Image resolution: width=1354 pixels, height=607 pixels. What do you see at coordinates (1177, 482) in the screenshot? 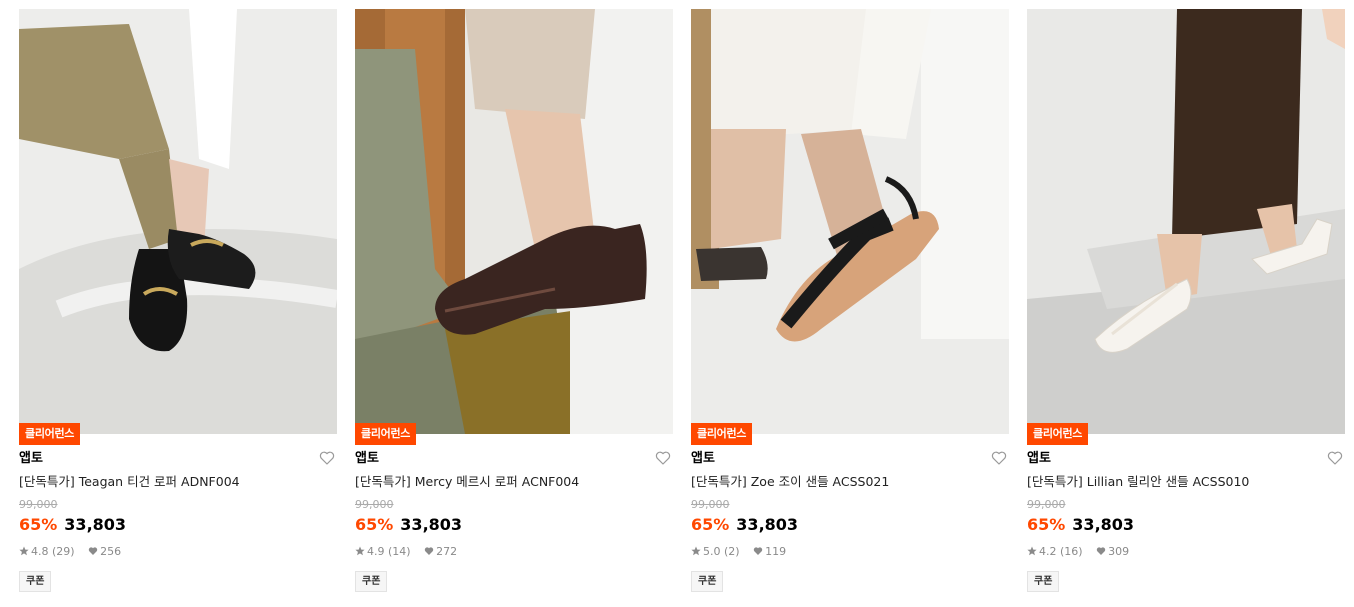
I see `product-title: [단독특가] Lillian 릴리안 샌들 ACSS010` at bounding box center [1177, 482].